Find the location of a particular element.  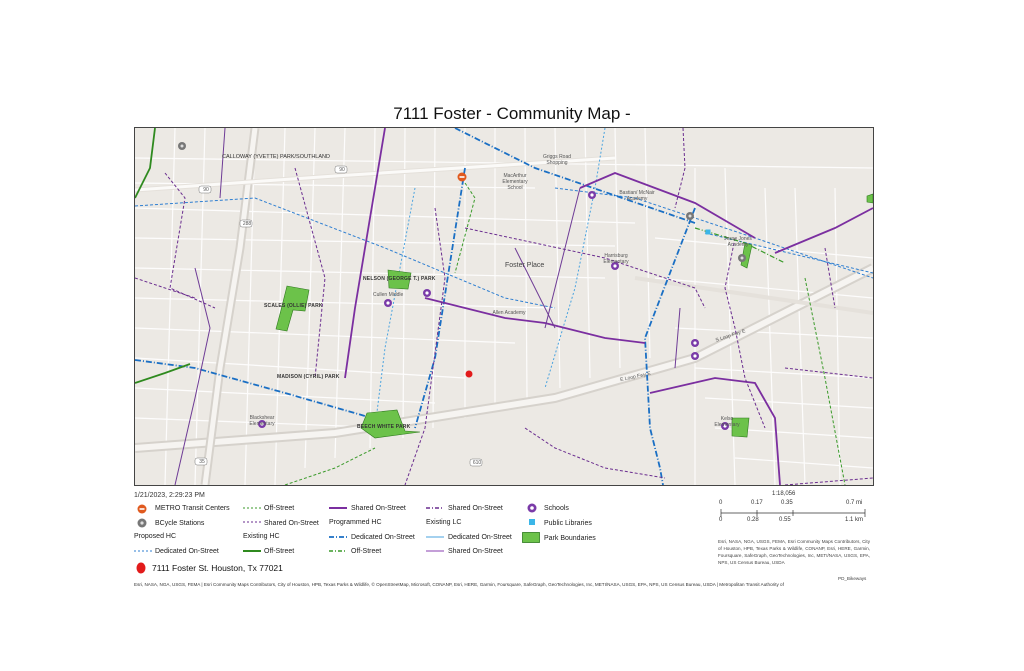

label-allen: Allen Academy is located at coordinates (509, 313).